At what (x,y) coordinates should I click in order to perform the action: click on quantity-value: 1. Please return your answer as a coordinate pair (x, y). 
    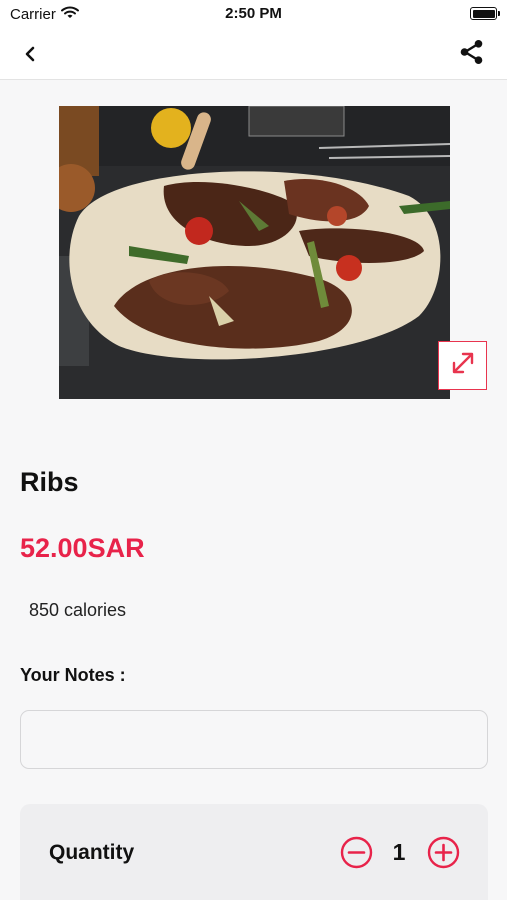
    Looking at the image, I should click on (399, 852).